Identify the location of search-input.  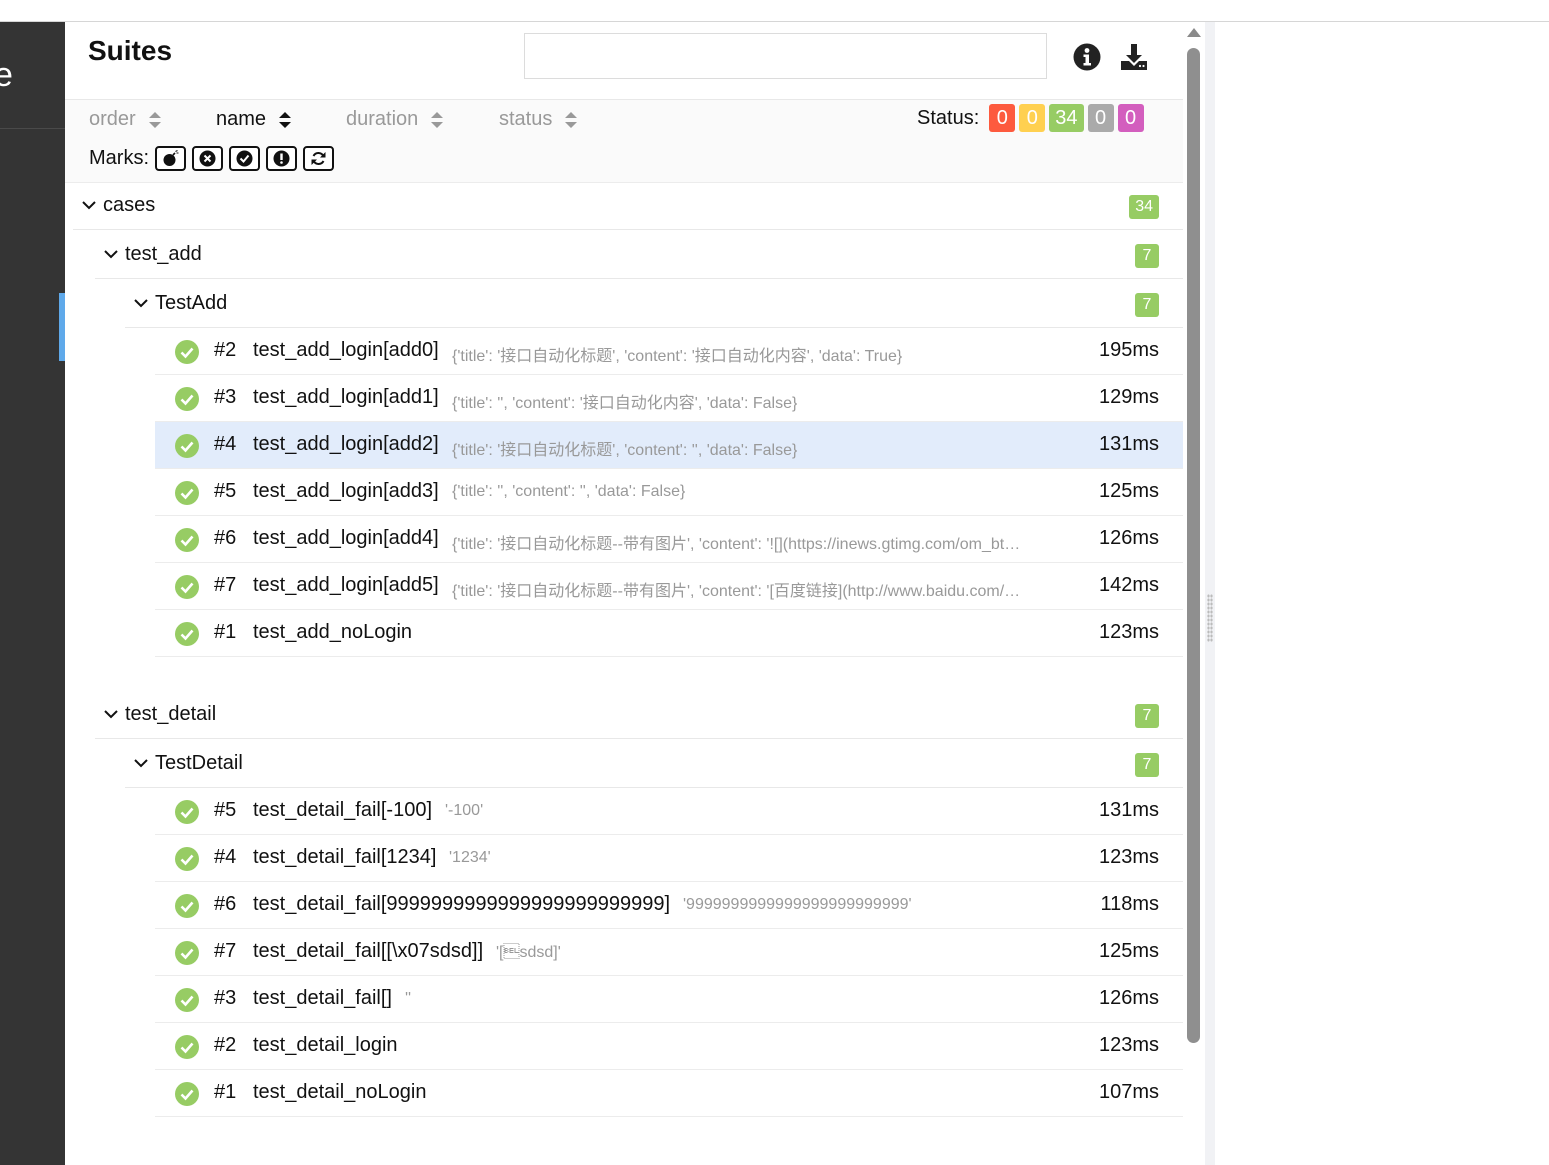
(785, 56).